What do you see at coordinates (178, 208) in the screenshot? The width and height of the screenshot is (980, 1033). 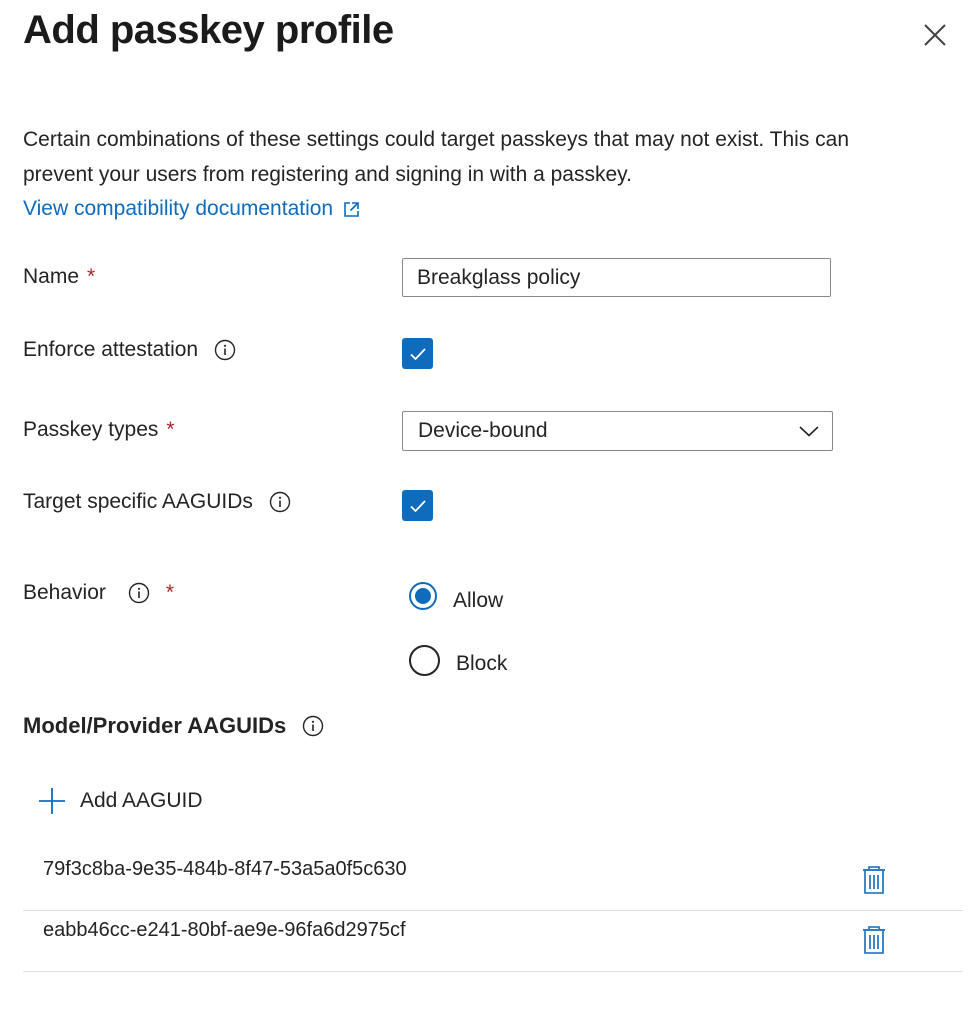 I see `doc-link-label: View compatibility documentation` at bounding box center [178, 208].